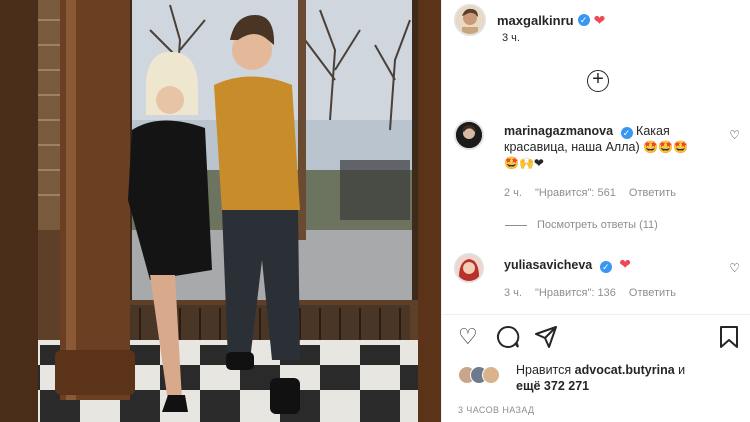 The height and width of the screenshot is (422, 750). Describe the element at coordinates (546, 337) in the screenshot. I see `paper-plane-icon-graphic` at that location.